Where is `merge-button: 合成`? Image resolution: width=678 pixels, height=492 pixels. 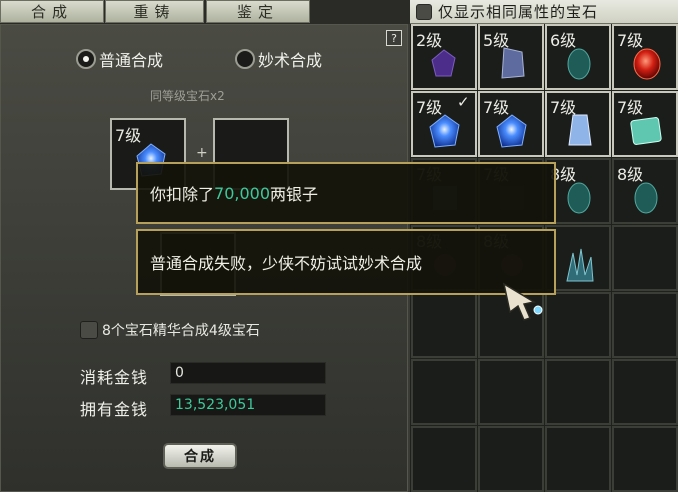 merge-button: 合成 is located at coordinates (200, 456).